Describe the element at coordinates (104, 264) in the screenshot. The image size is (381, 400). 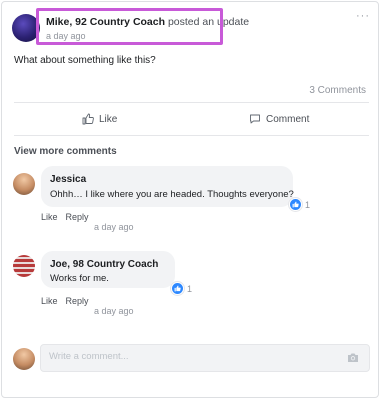
I see `commenter-name: Joe, 98 Country Coach` at that location.